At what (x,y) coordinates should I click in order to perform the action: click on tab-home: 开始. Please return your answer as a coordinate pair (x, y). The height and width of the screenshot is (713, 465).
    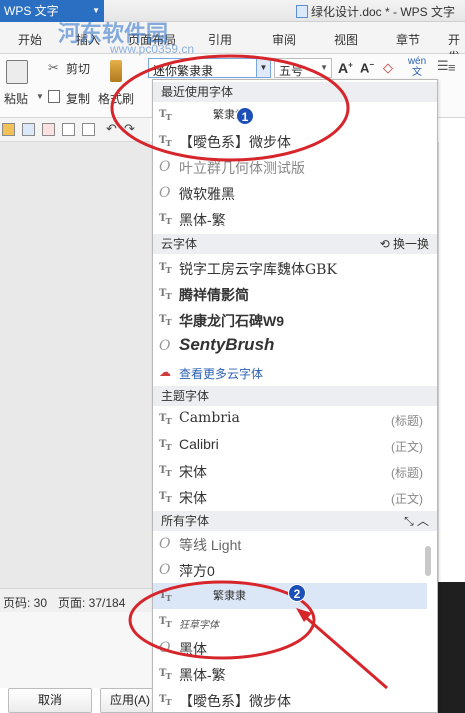
    Looking at the image, I should click on (30, 39).